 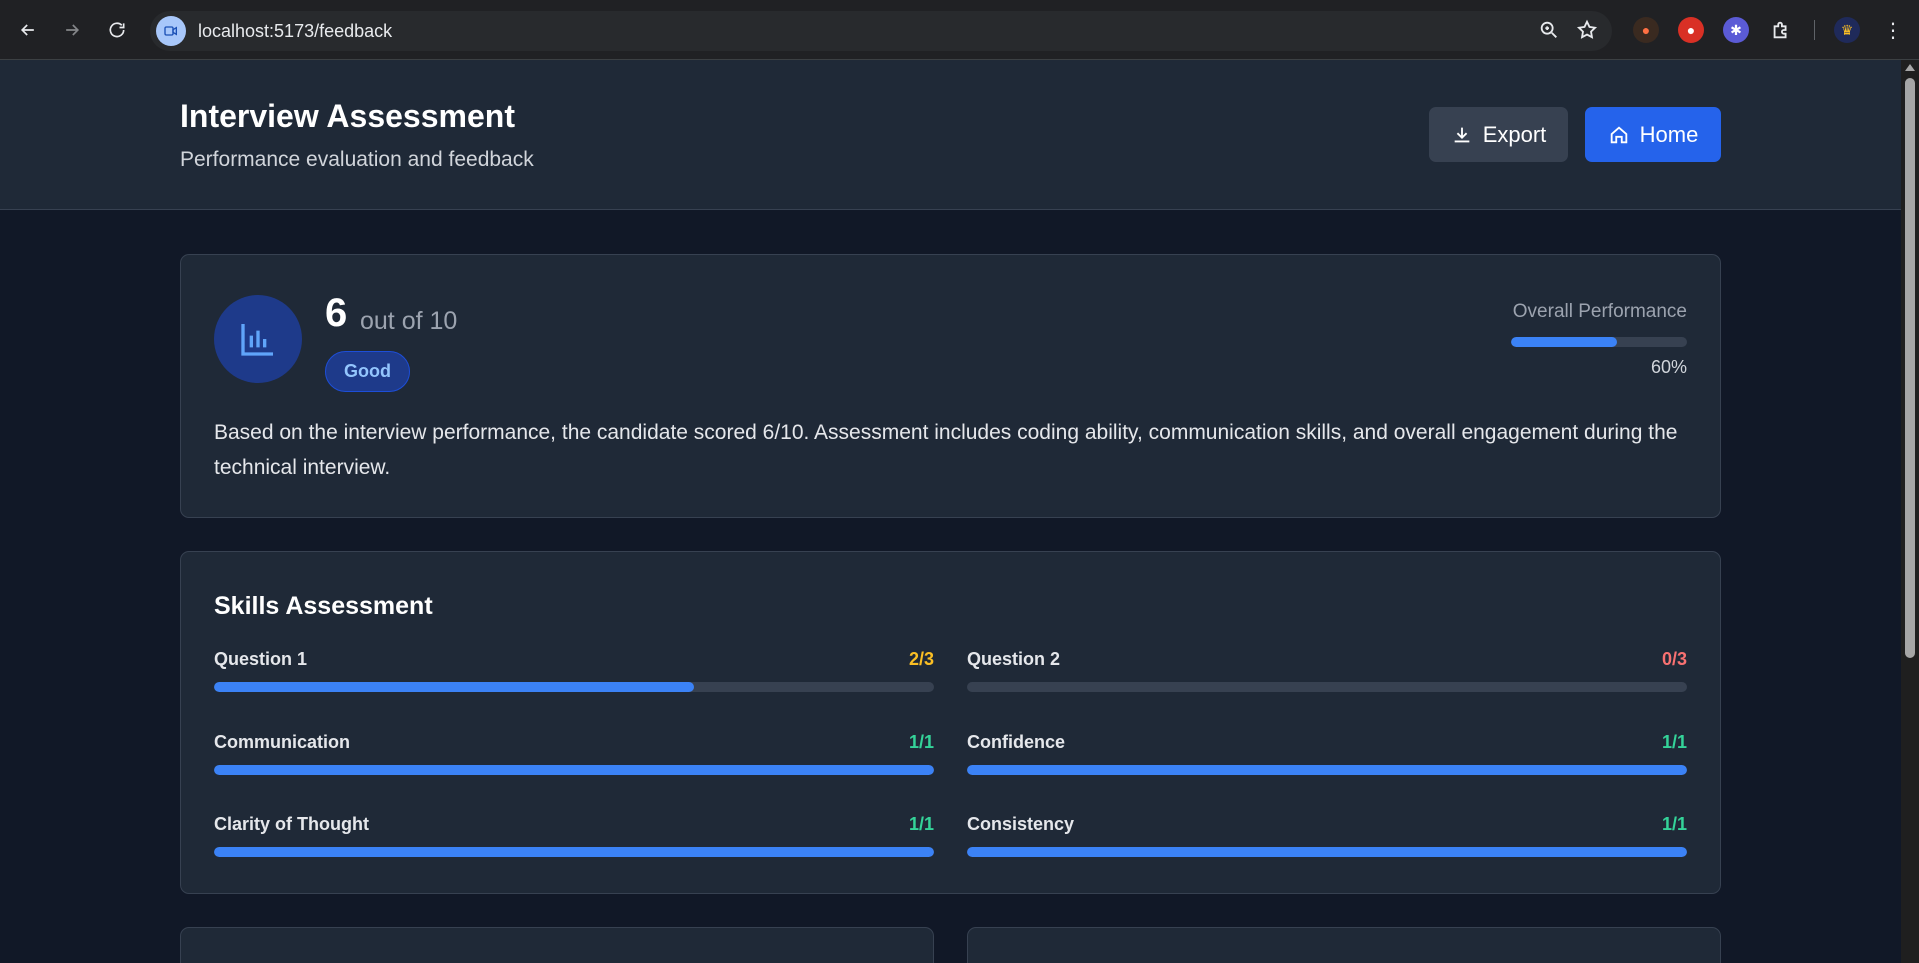 I want to click on scroll-thumb, so click(x=1910, y=368).